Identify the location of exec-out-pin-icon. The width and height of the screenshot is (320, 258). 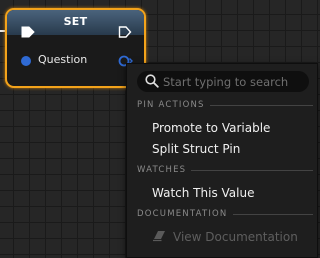
(125, 32).